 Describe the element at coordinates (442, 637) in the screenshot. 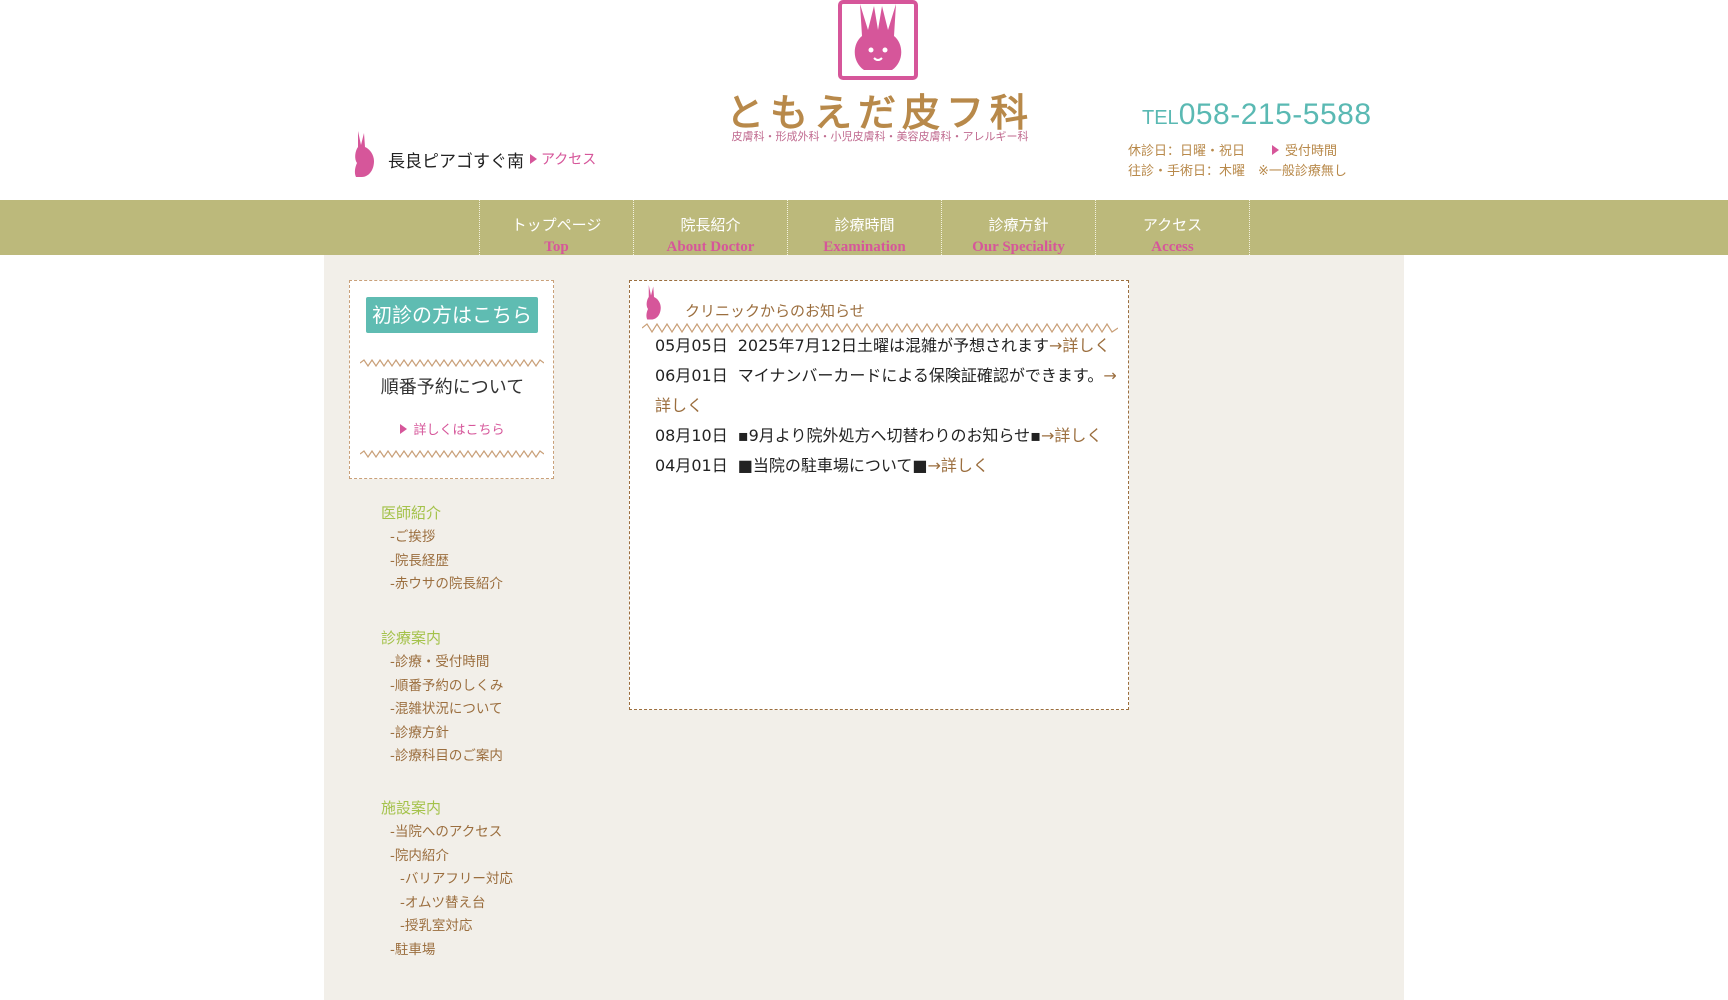

I see `sidebar-heading: 診療案内` at that location.